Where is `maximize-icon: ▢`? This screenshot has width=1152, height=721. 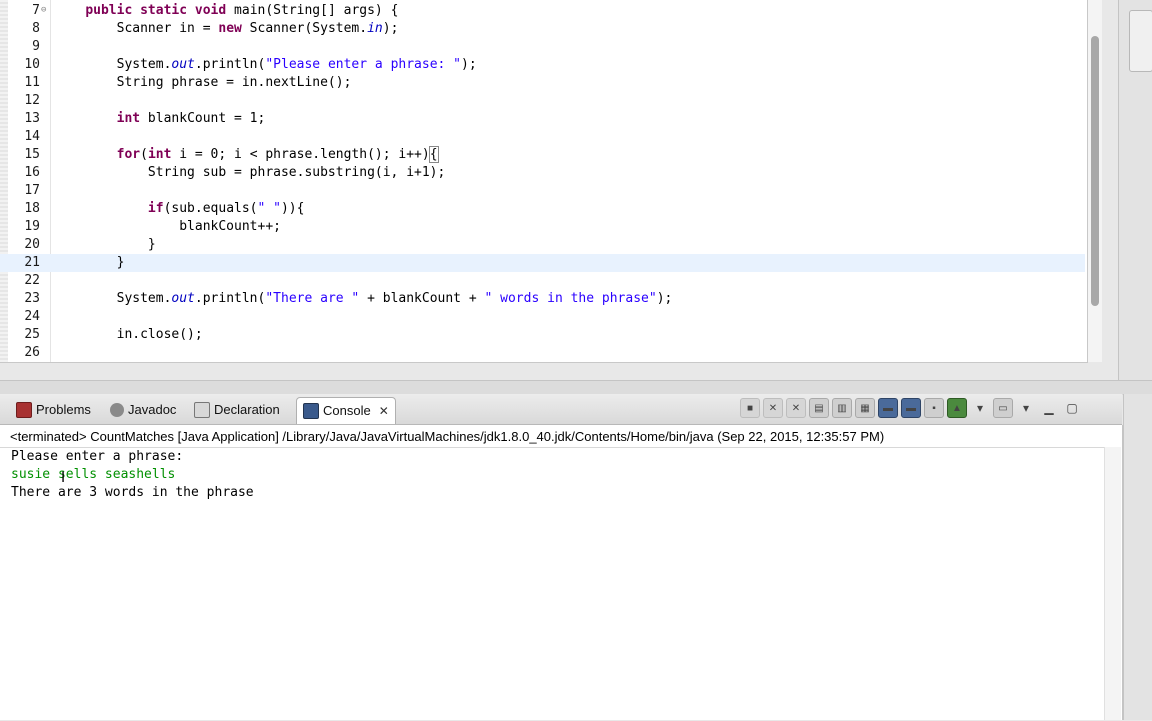 maximize-icon: ▢ is located at coordinates (1072, 408).